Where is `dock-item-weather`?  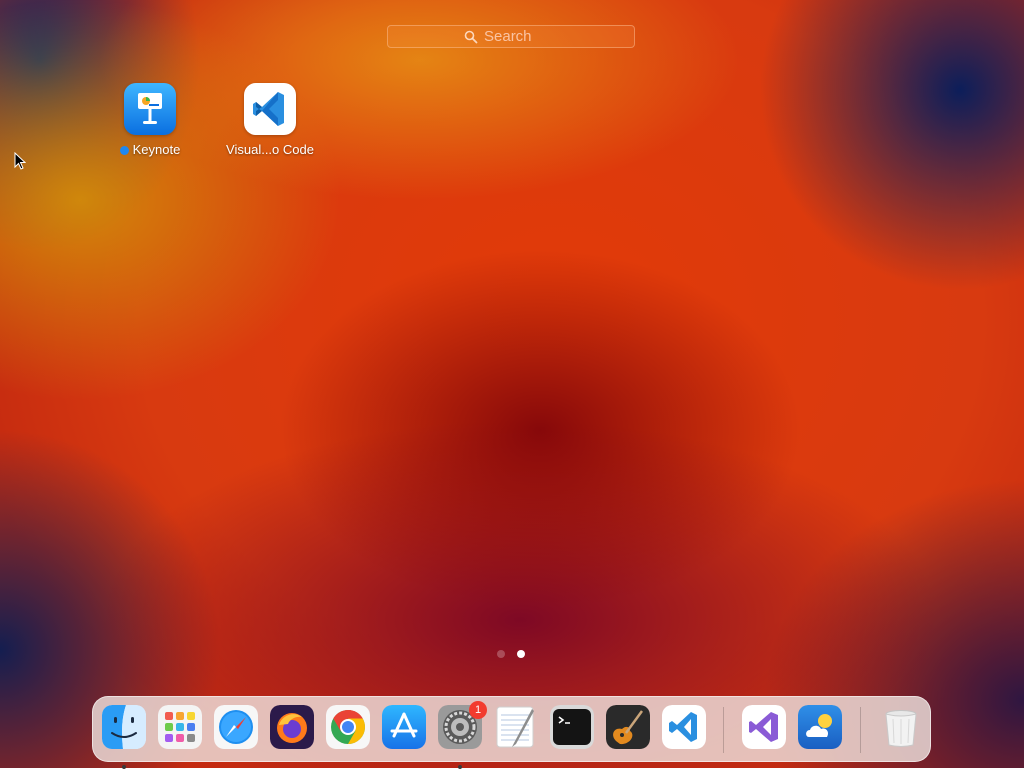 dock-item-weather is located at coordinates (820, 727).